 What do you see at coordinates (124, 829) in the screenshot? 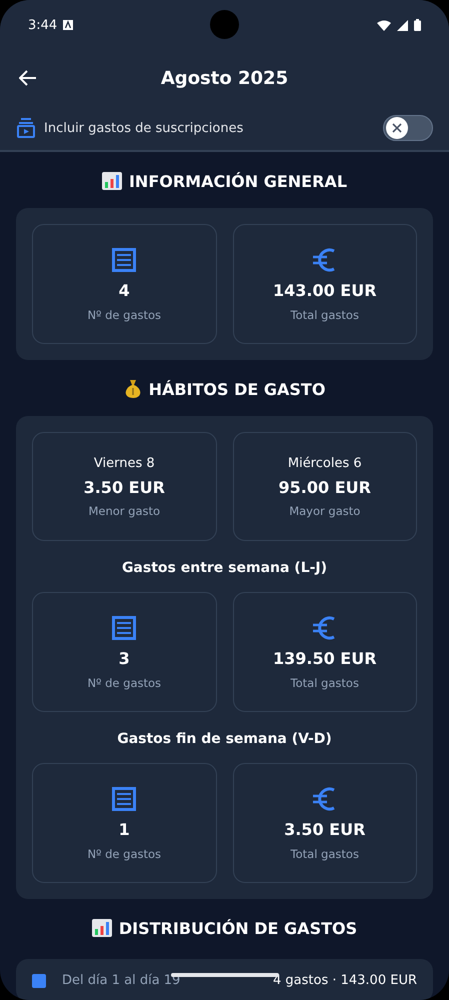
I see `stat-value: 1` at bounding box center [124, 829].